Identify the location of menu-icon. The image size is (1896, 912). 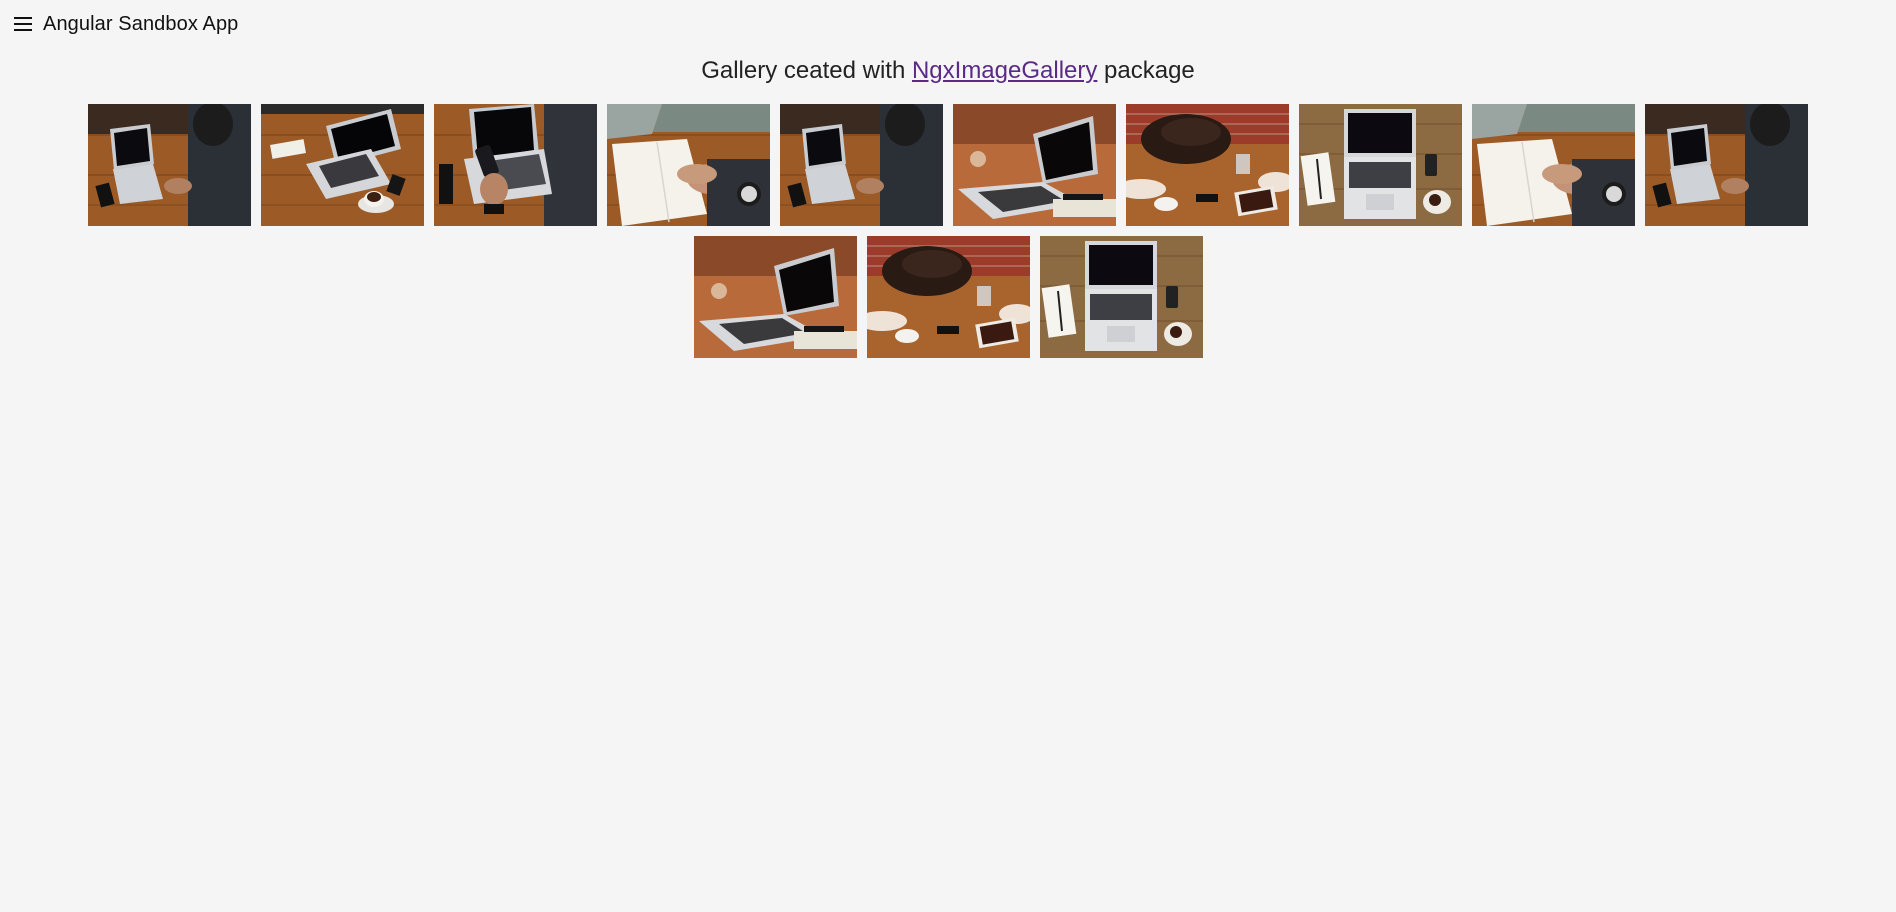
(23, 24).